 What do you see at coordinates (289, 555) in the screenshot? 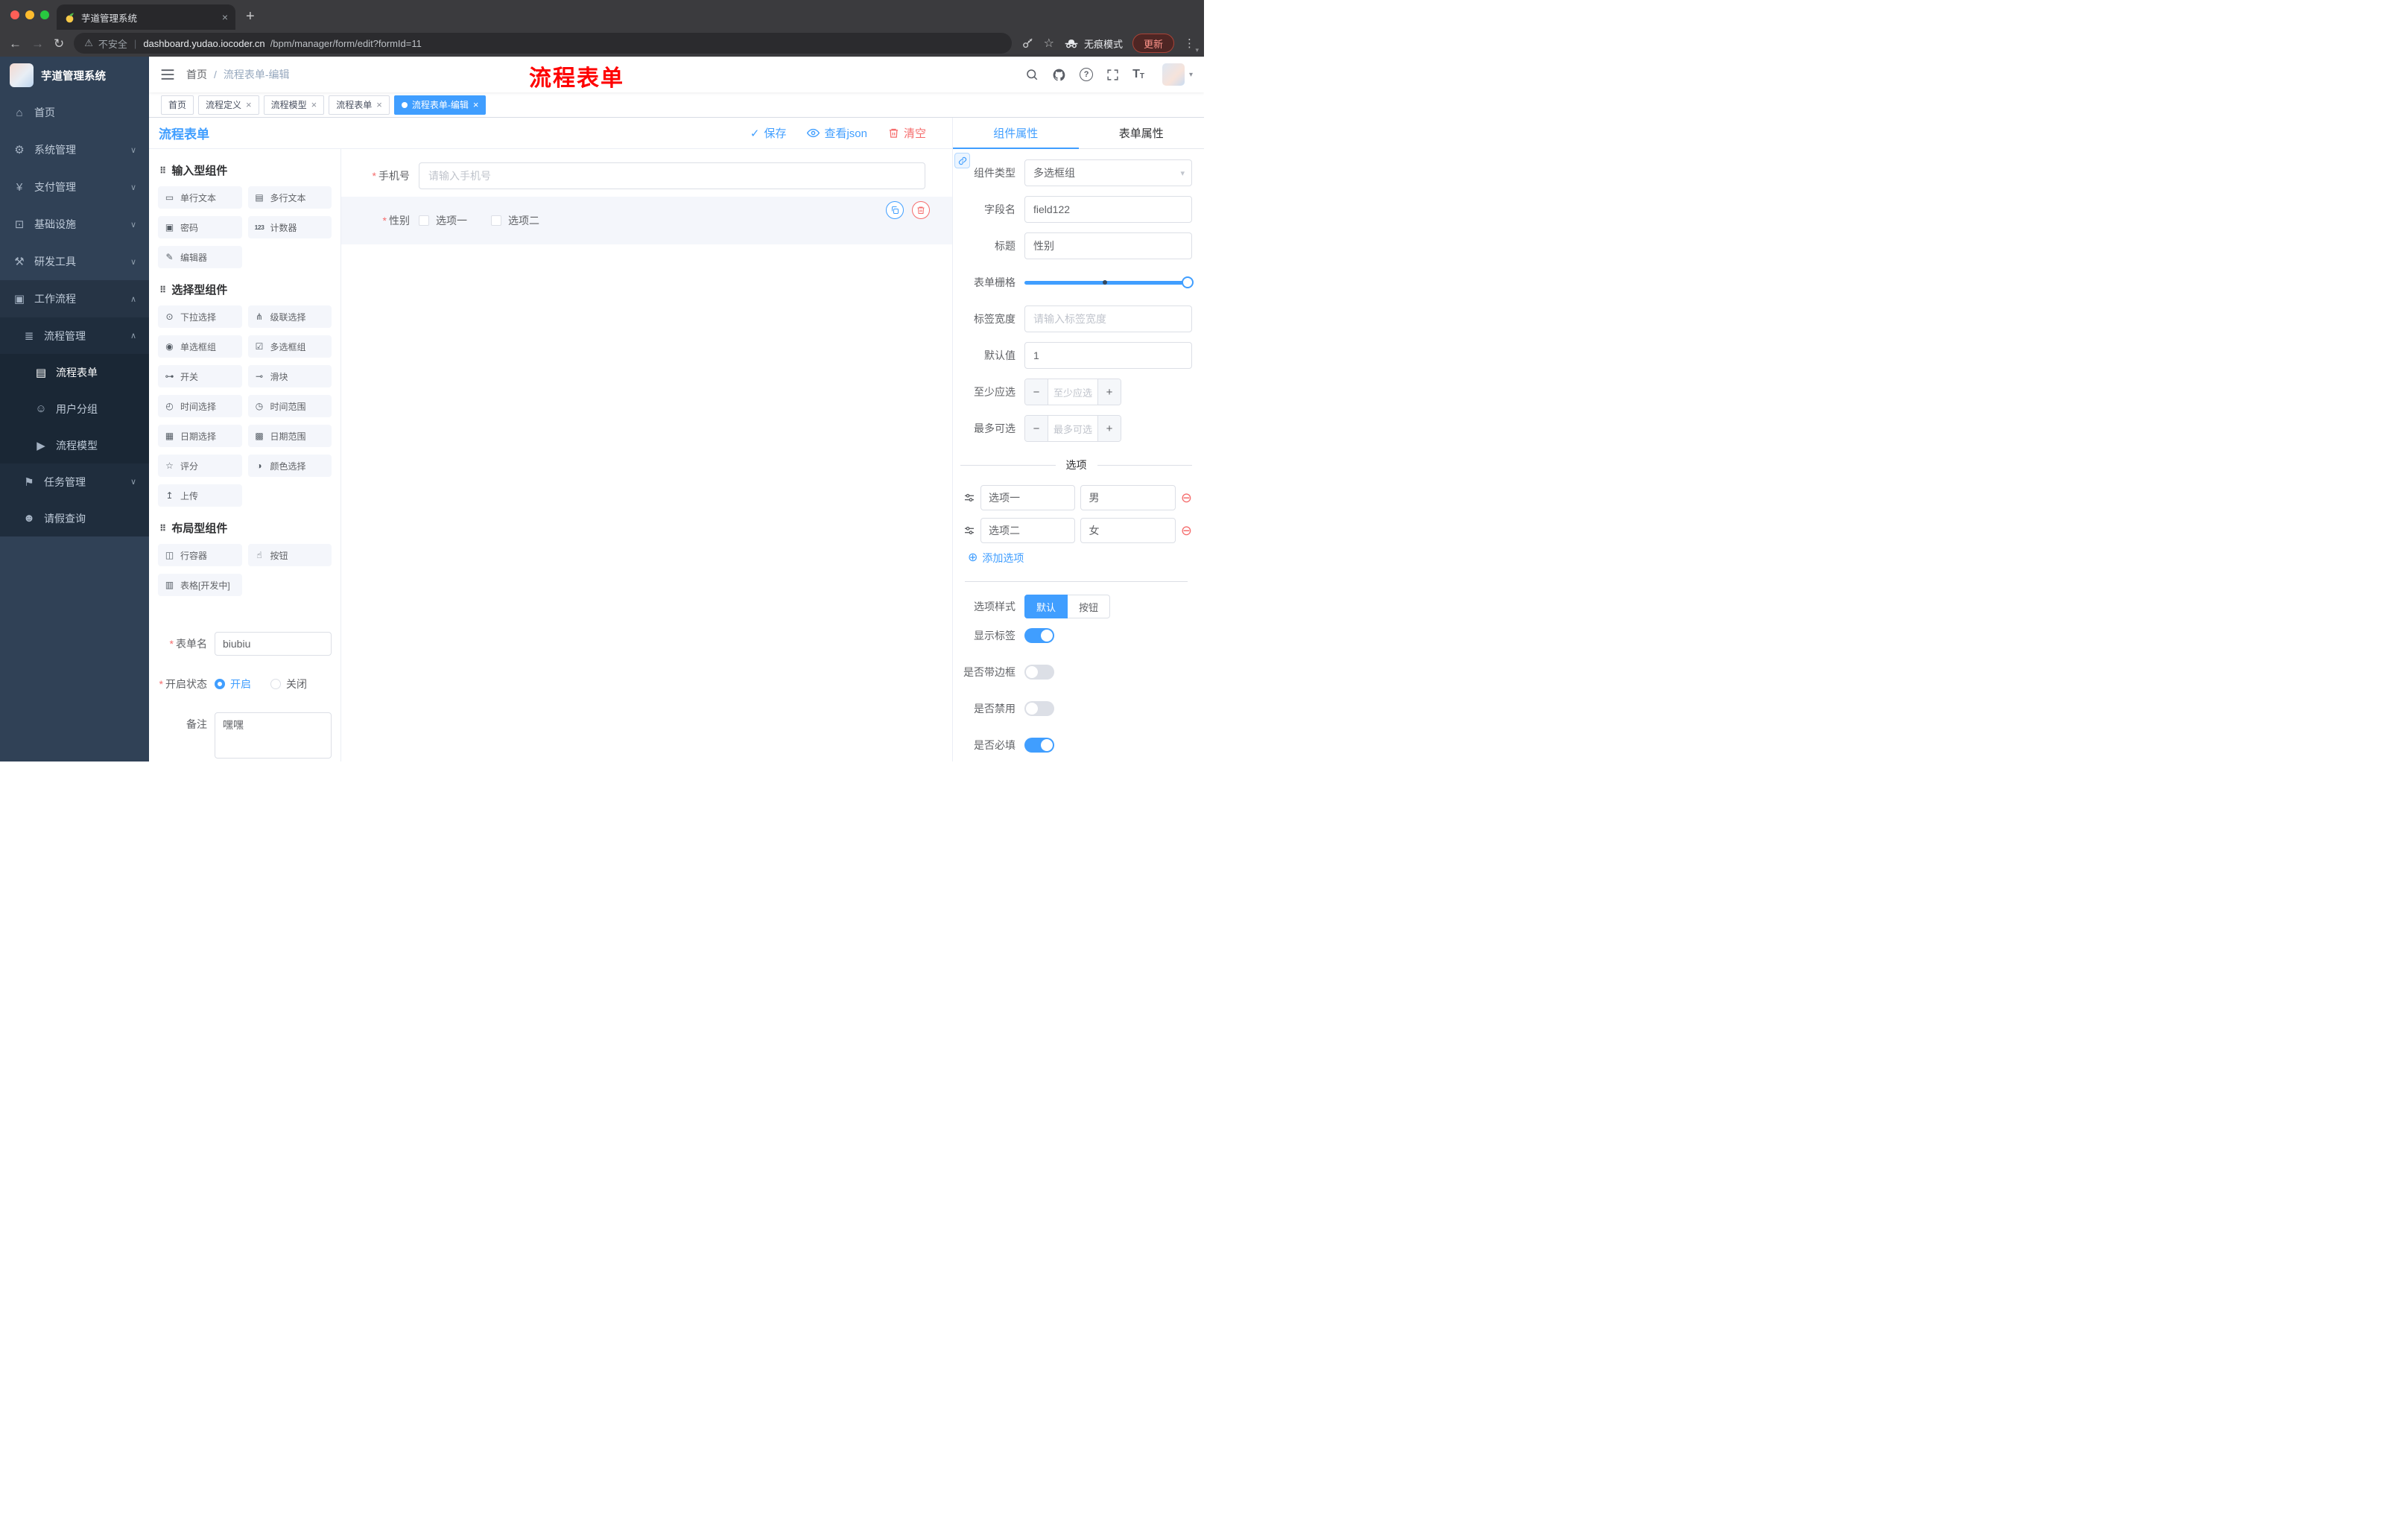
I see `palette-item-button: ☝ 按钮` at bounding box center [289, 555].